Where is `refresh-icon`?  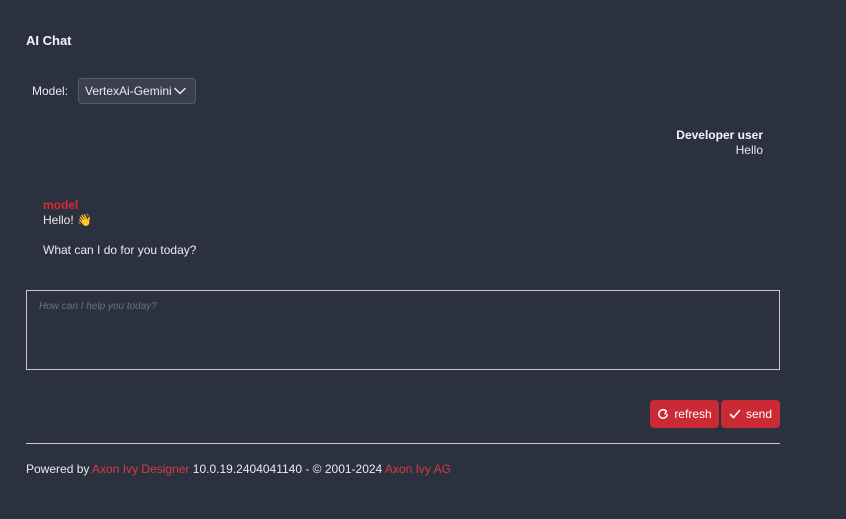 refresh-icon is located at coordinates (663, 414).